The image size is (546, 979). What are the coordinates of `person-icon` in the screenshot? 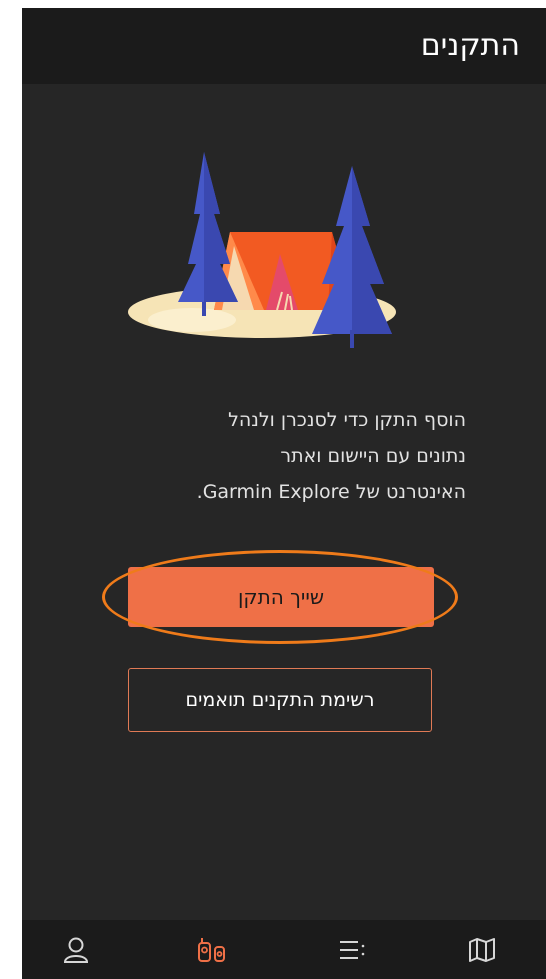 It's located at (76, 950).